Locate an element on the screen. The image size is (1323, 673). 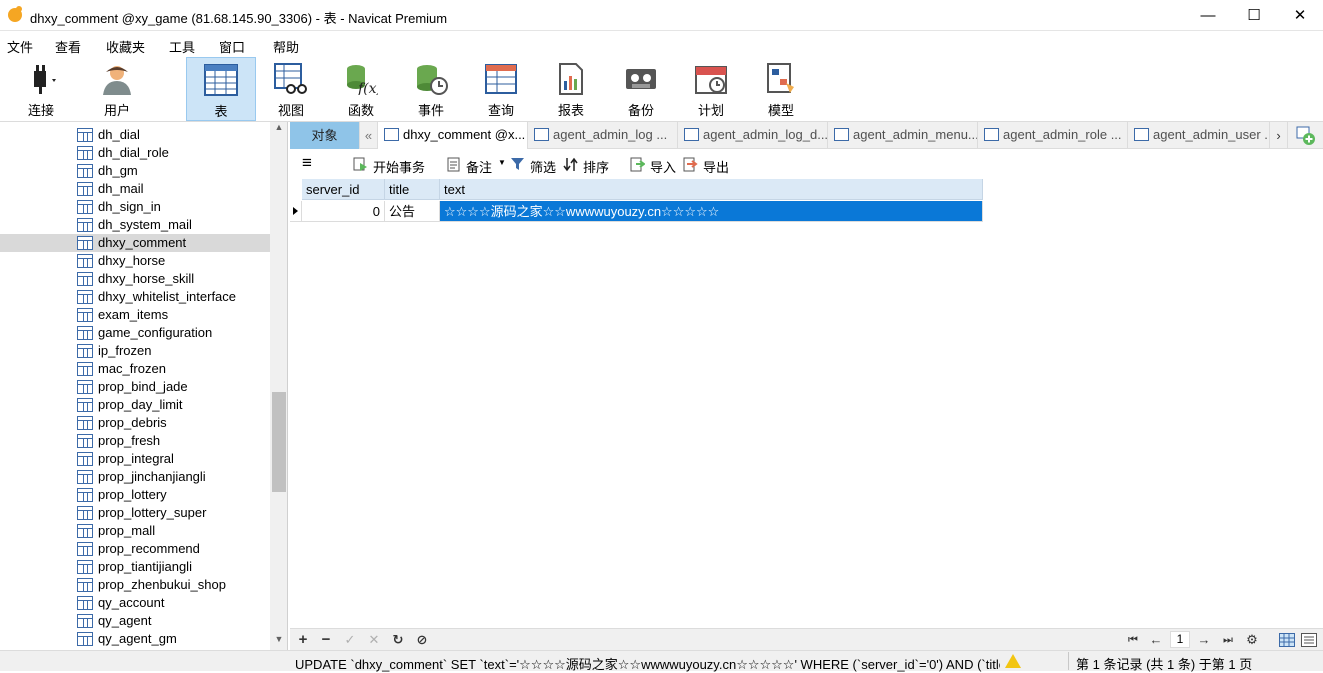
tree-item-table: dh_gm is located at coordinates (135, 171).